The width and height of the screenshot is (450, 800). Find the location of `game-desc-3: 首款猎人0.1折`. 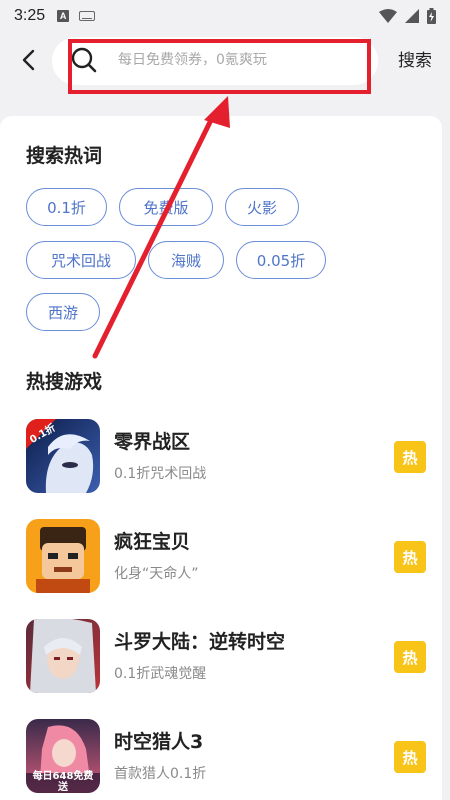

game-desc-3: 首款猎人0.1折 is located at coordinates (160, 774).